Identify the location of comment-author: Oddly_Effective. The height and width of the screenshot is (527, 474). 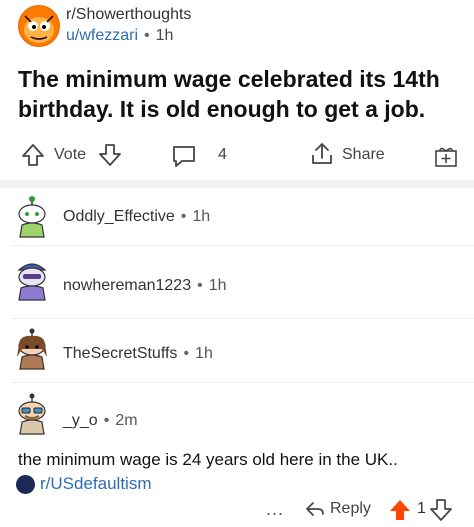
(119, 216).